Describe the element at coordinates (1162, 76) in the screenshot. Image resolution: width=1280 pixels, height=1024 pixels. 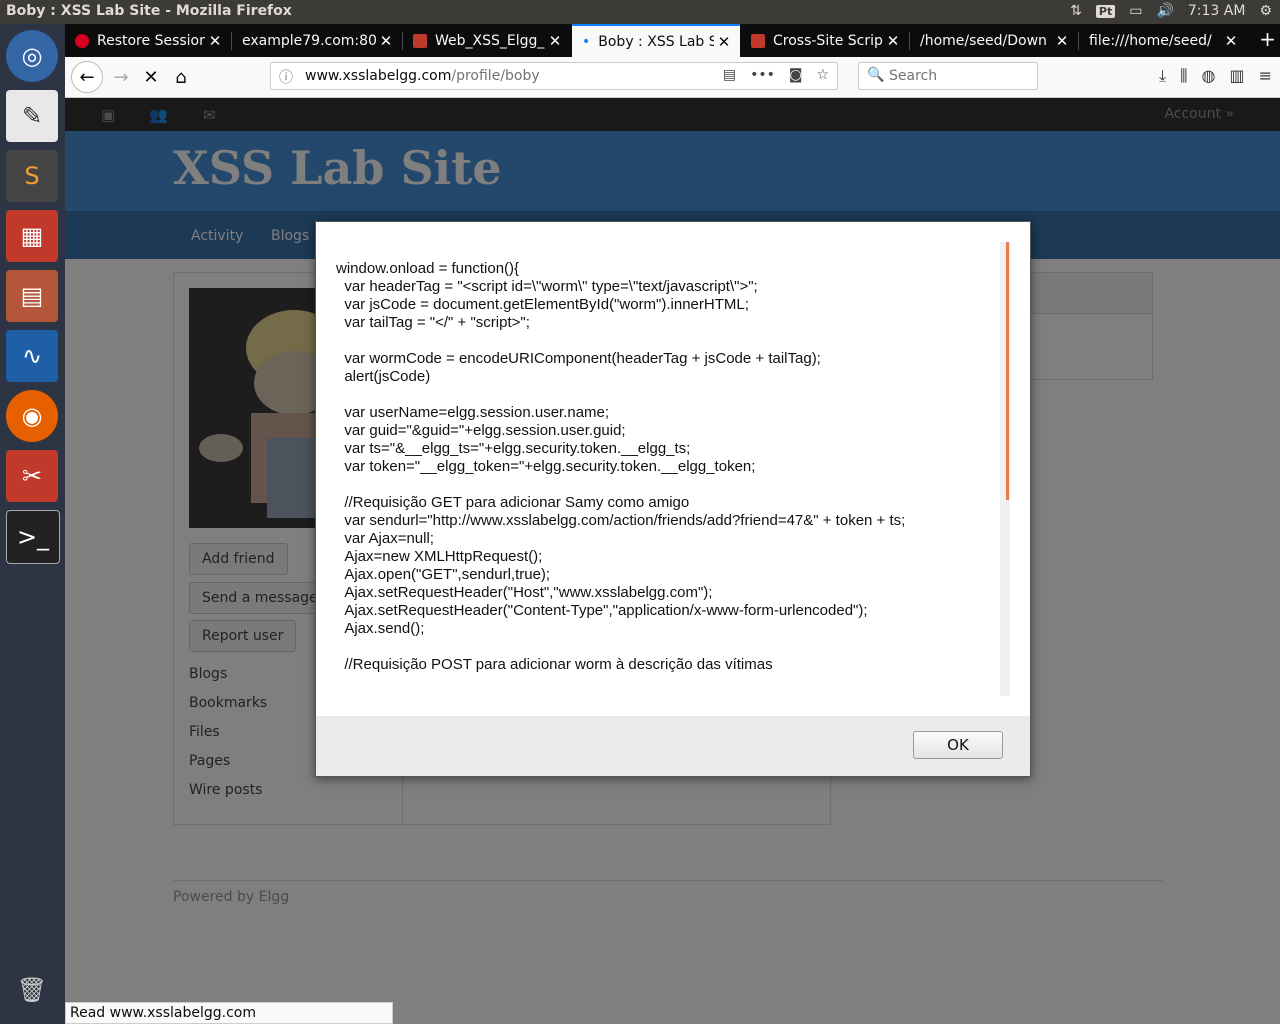
I see `downloads-icon: ⤓` at that location.